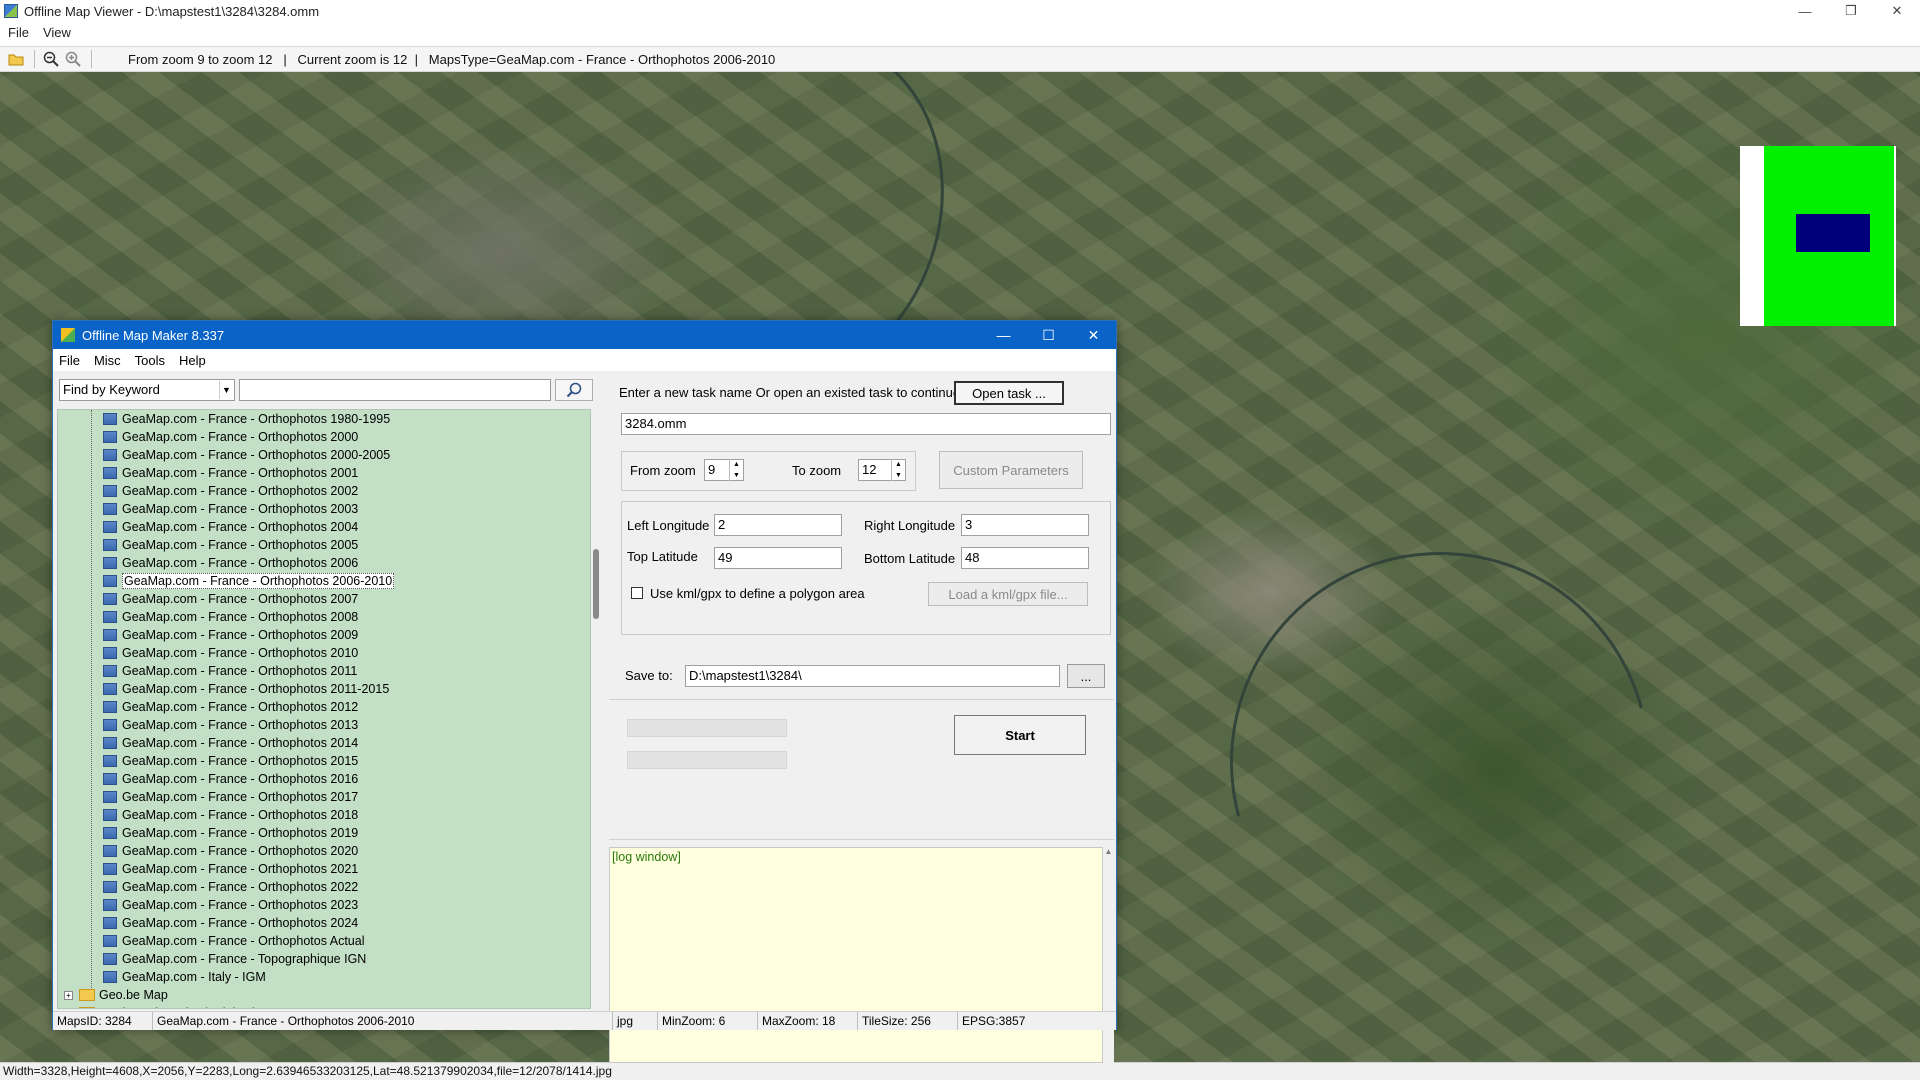 The image size is (1920, 1080). Describe the element at coordinates (1020, 735) in the screenshot. I see `start-button: Start` at that location.